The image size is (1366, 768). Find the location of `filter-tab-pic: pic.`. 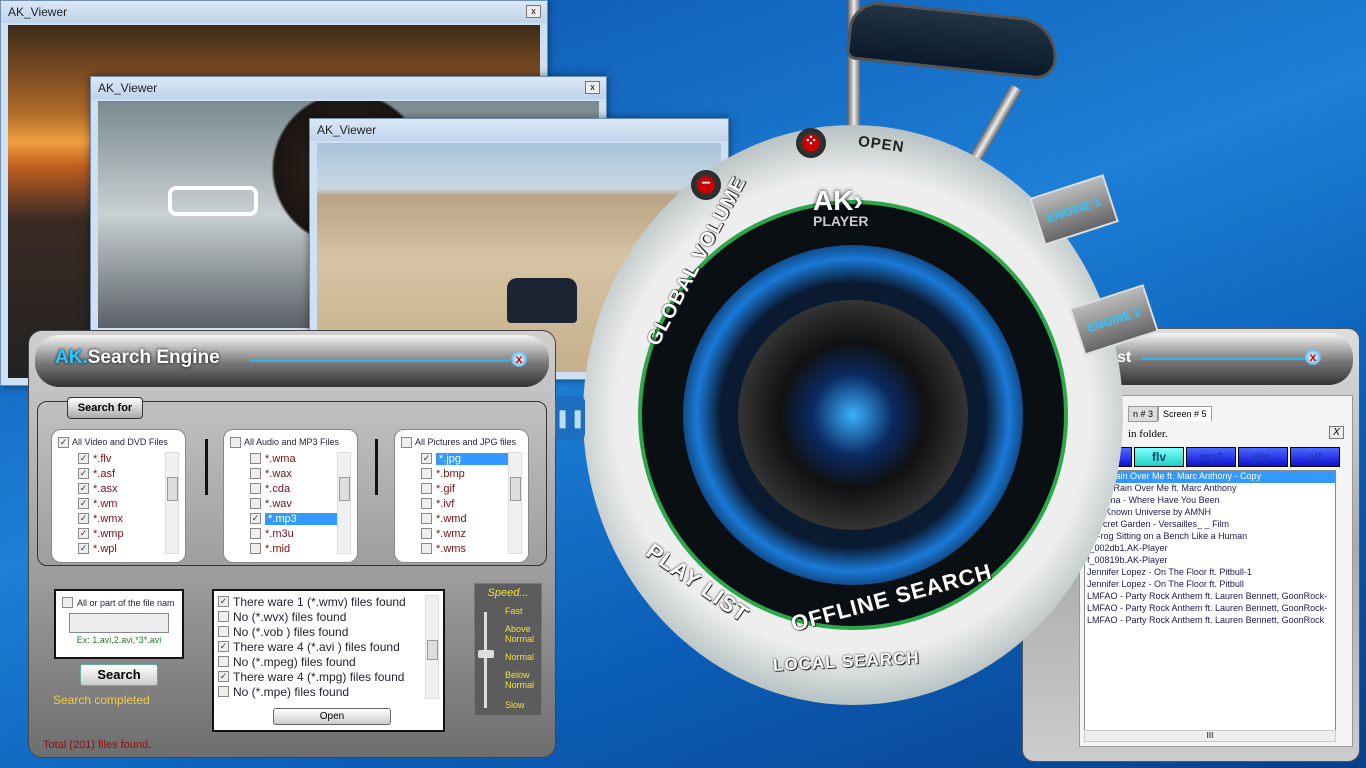

filter-tab-pic: pic. is located at coordinates (1263, 457).